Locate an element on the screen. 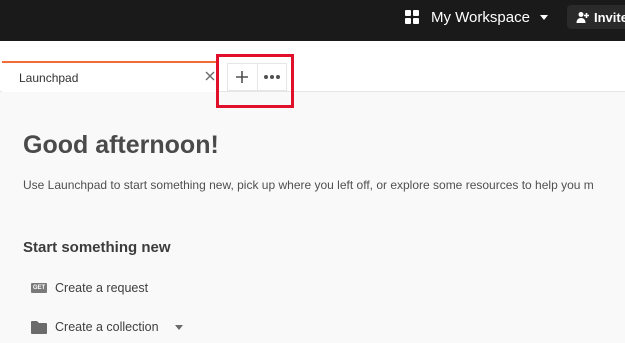  tab-label: Launchpad is located at coordinates (49, 77).